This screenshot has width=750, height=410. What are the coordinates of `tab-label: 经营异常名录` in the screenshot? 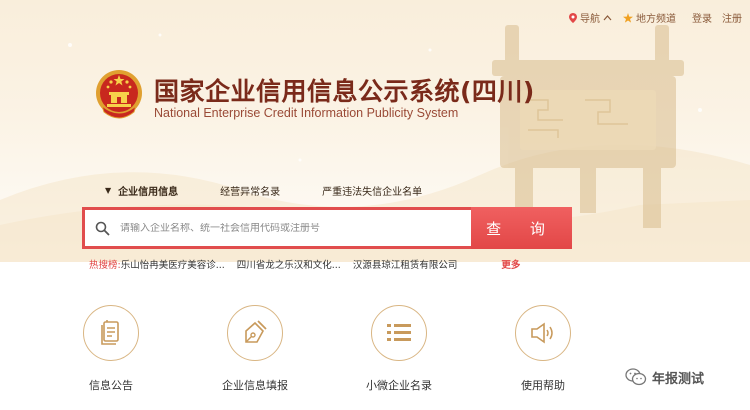 It's located at (250, 192).